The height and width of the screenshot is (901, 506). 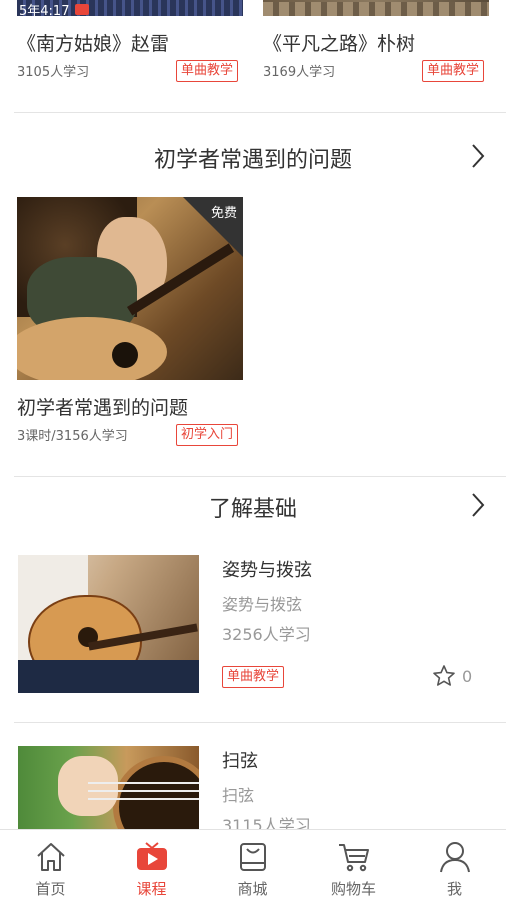 What do you see at coordinates (339, 42) in the screenshot?
I see `course-title: 《平凡之路》朴树` at bounding box center [339, 42].